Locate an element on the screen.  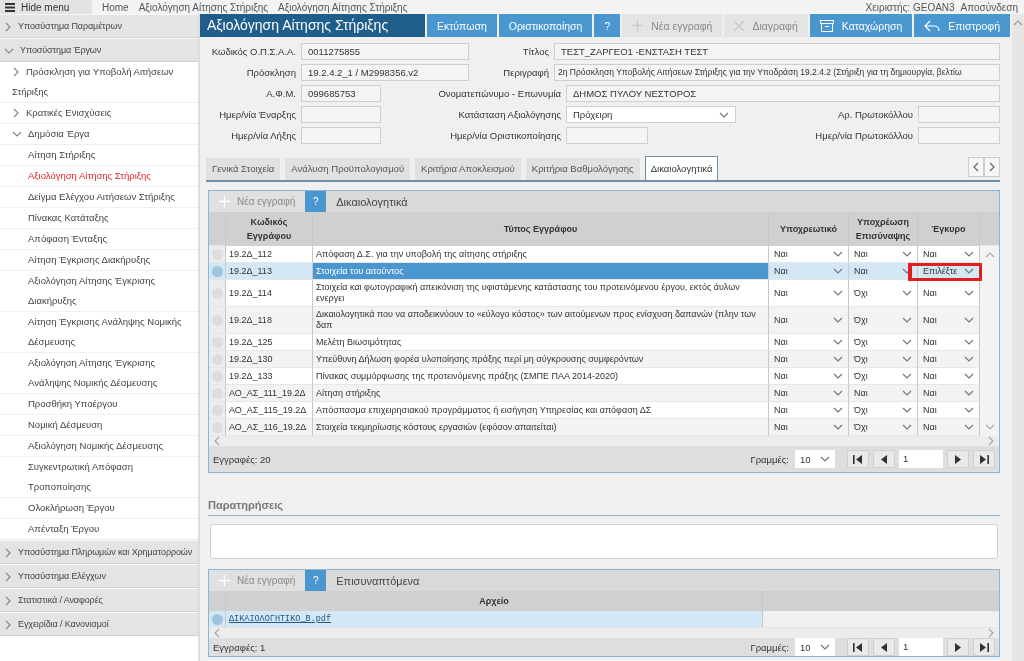
sidebar-item: Αξιολόγηση Νομικής Δέσμευσης is located at coordinates (99, 446).